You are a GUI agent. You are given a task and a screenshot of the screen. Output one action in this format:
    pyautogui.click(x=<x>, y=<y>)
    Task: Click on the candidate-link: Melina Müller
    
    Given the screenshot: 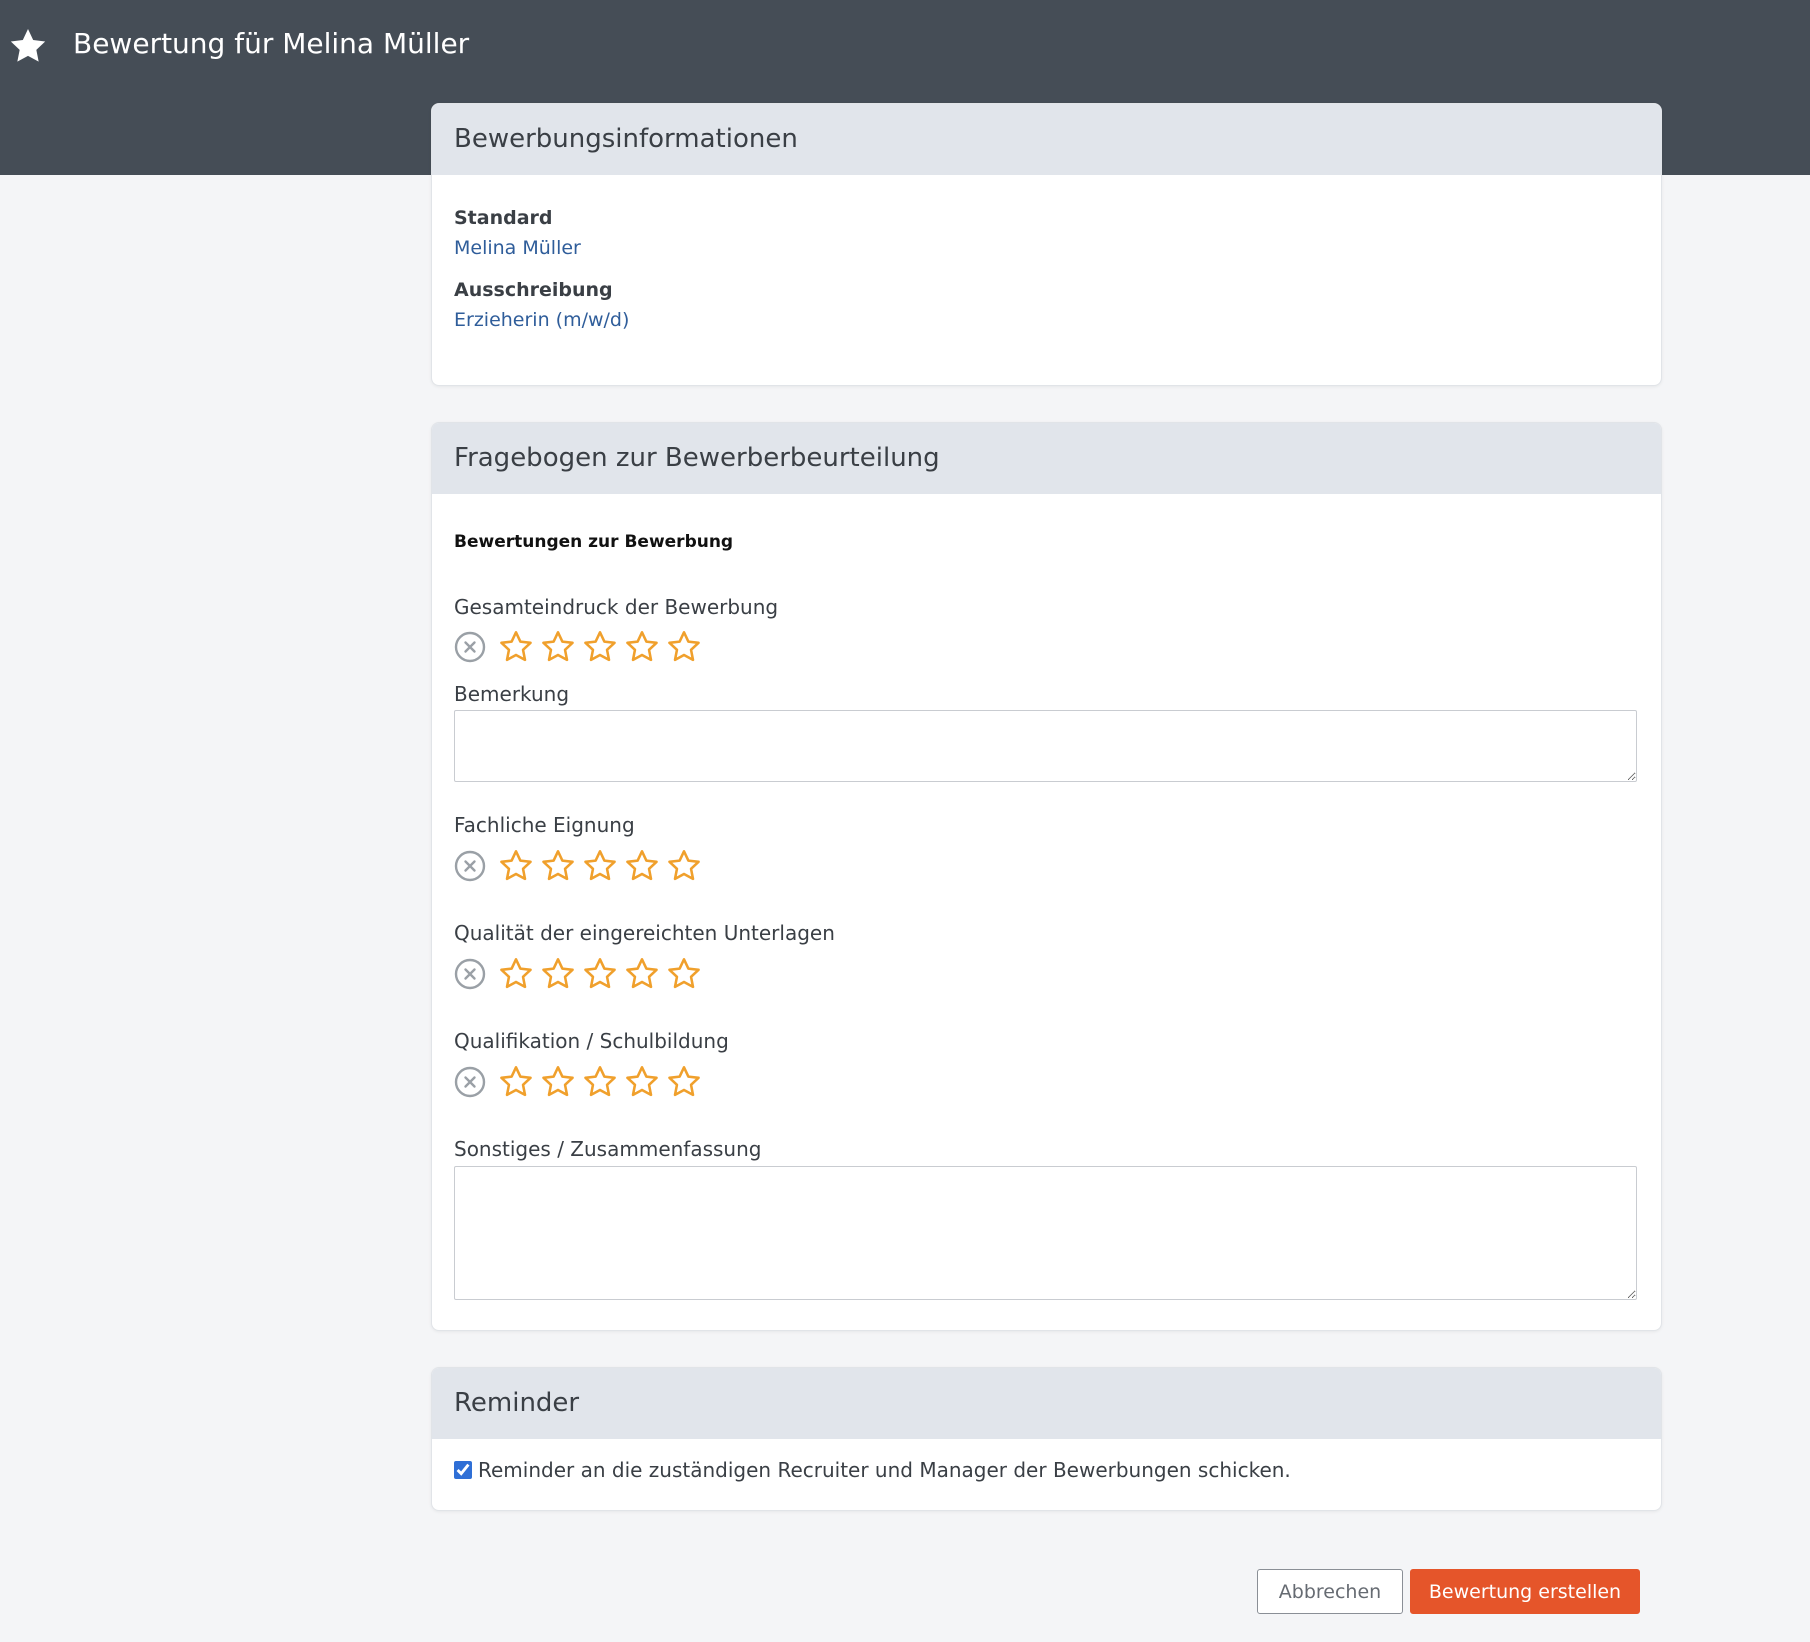 What is the action you would take?
    pyautogui.click(x=517, y=248)
    